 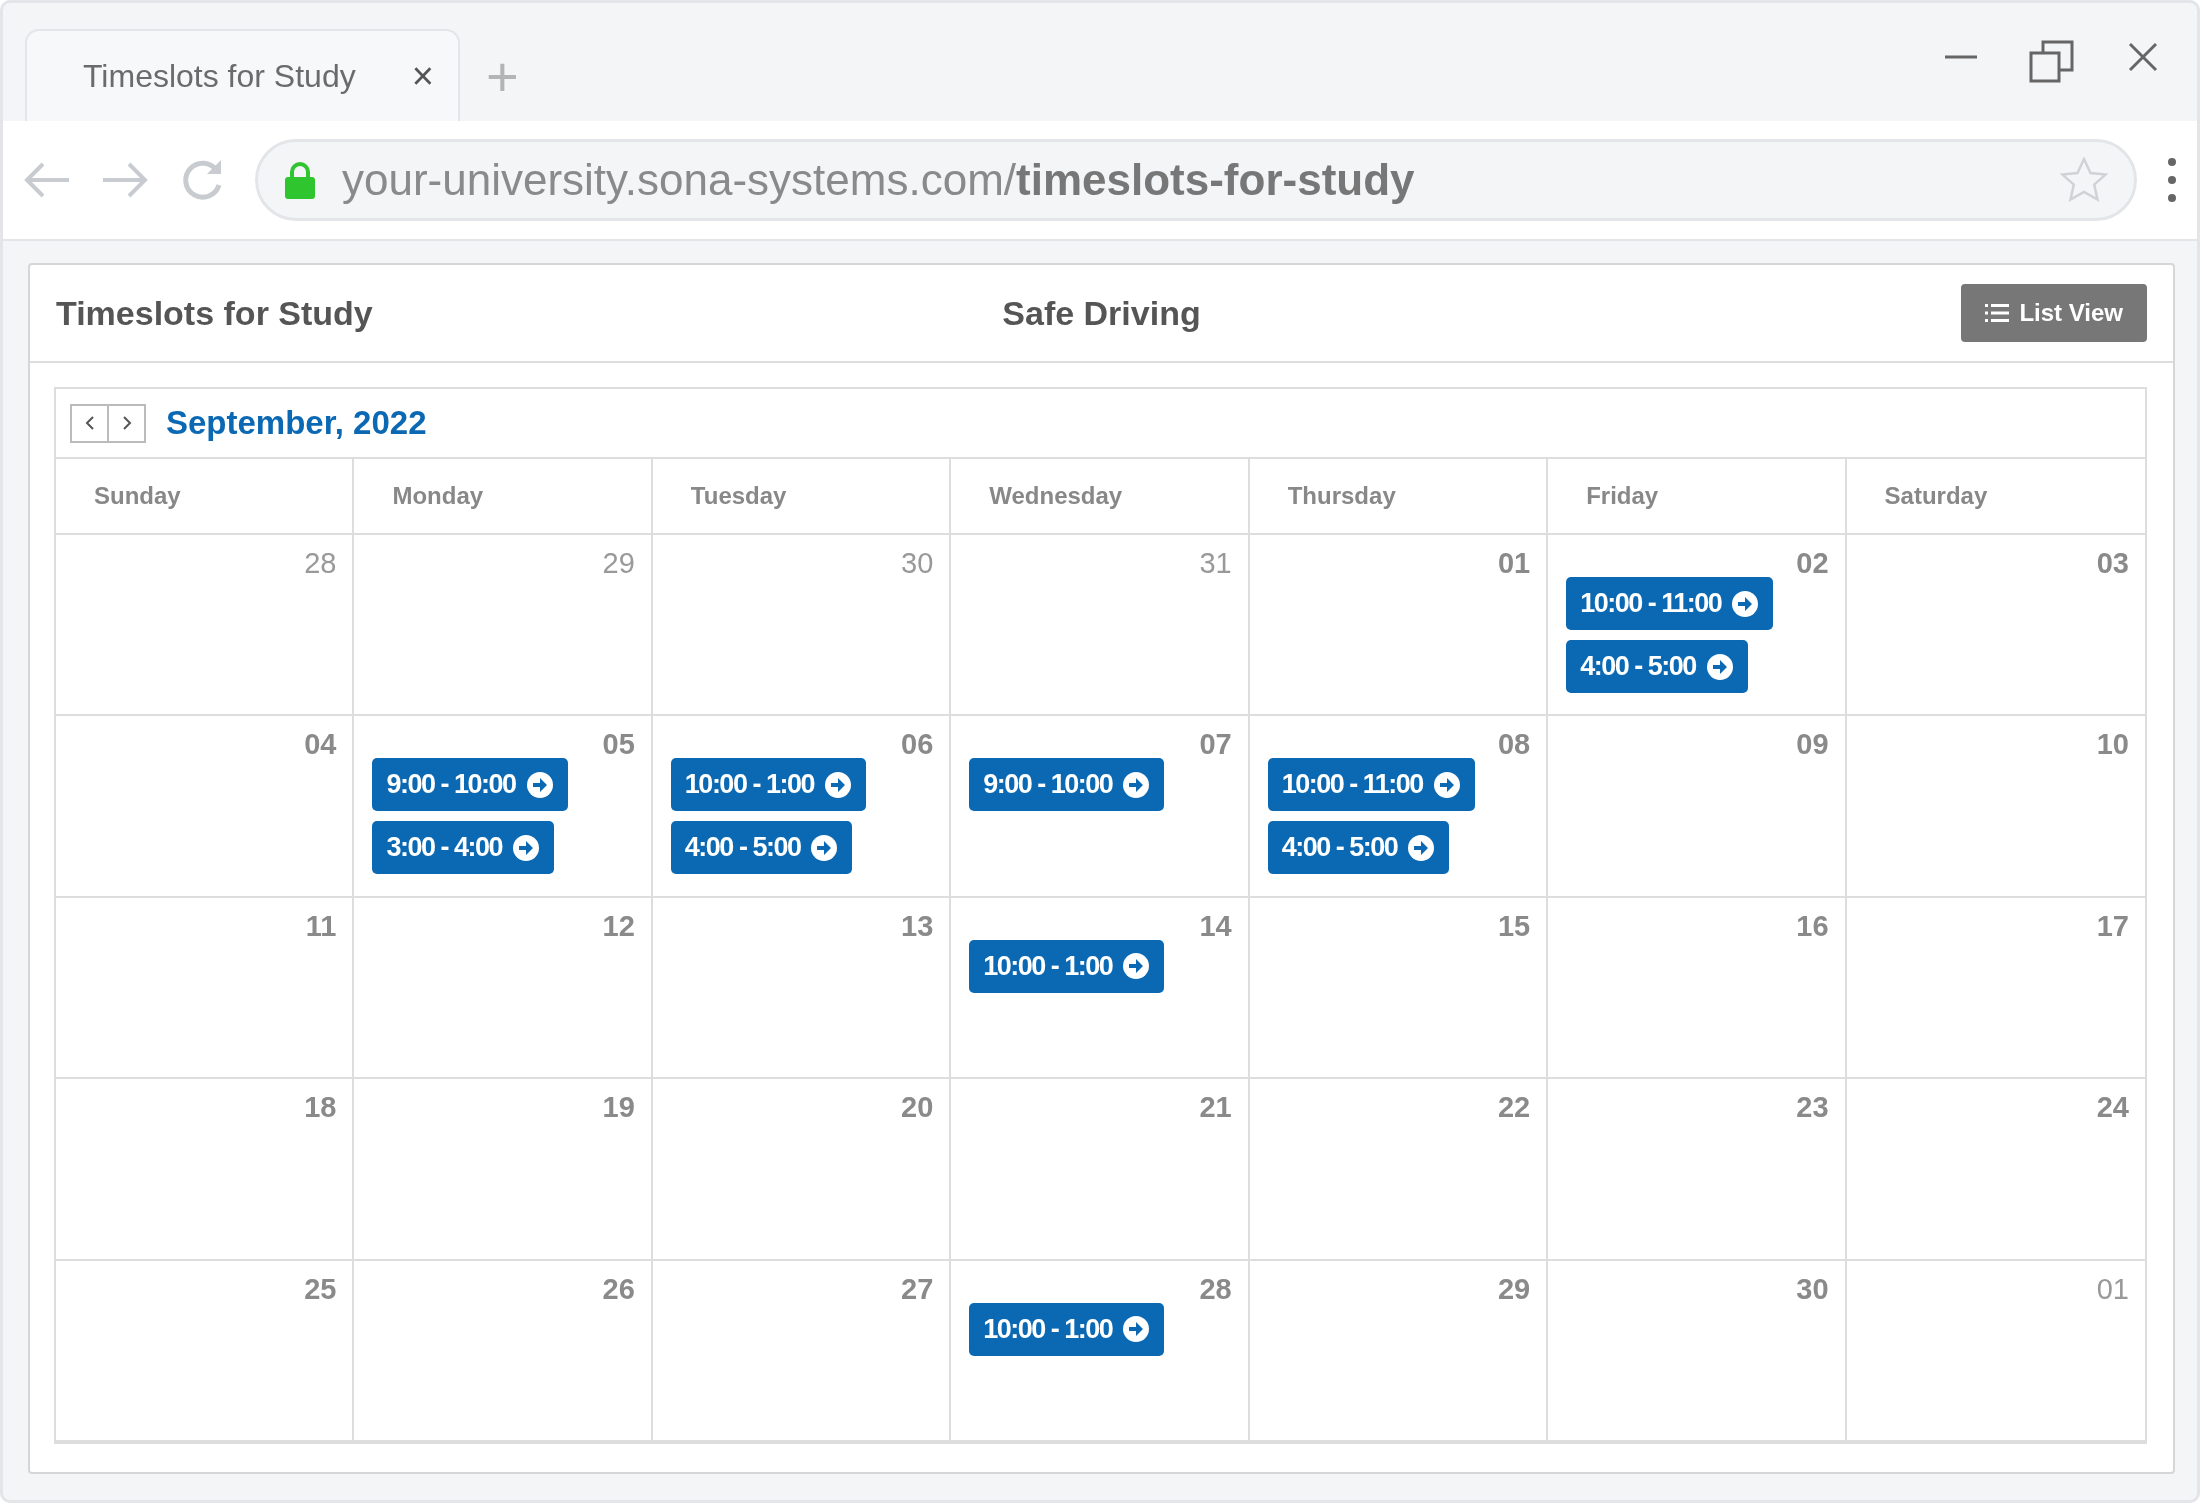 What do you see at coordinates (320, 1108) in the screenshot?
I see `day-number: 18` at bounding box center [320, 1108].